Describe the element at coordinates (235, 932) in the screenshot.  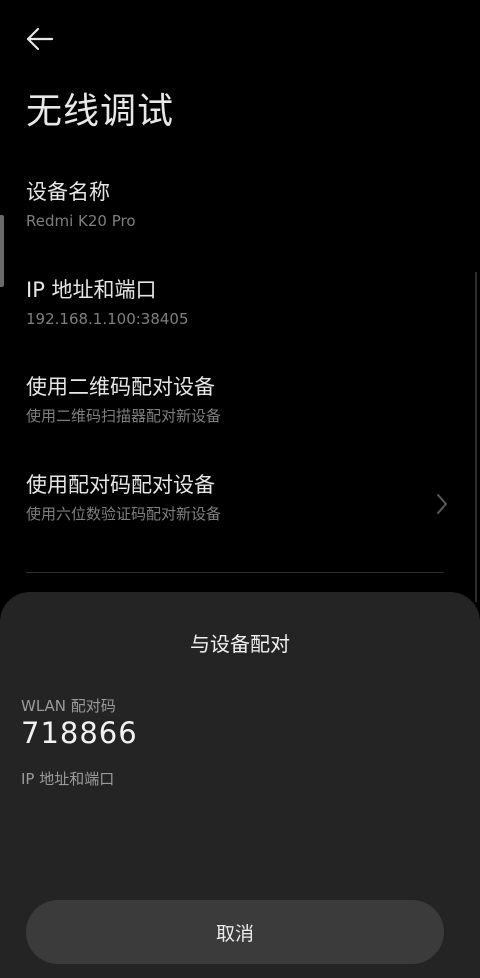
I see `cancel-button: 取消` at that location.